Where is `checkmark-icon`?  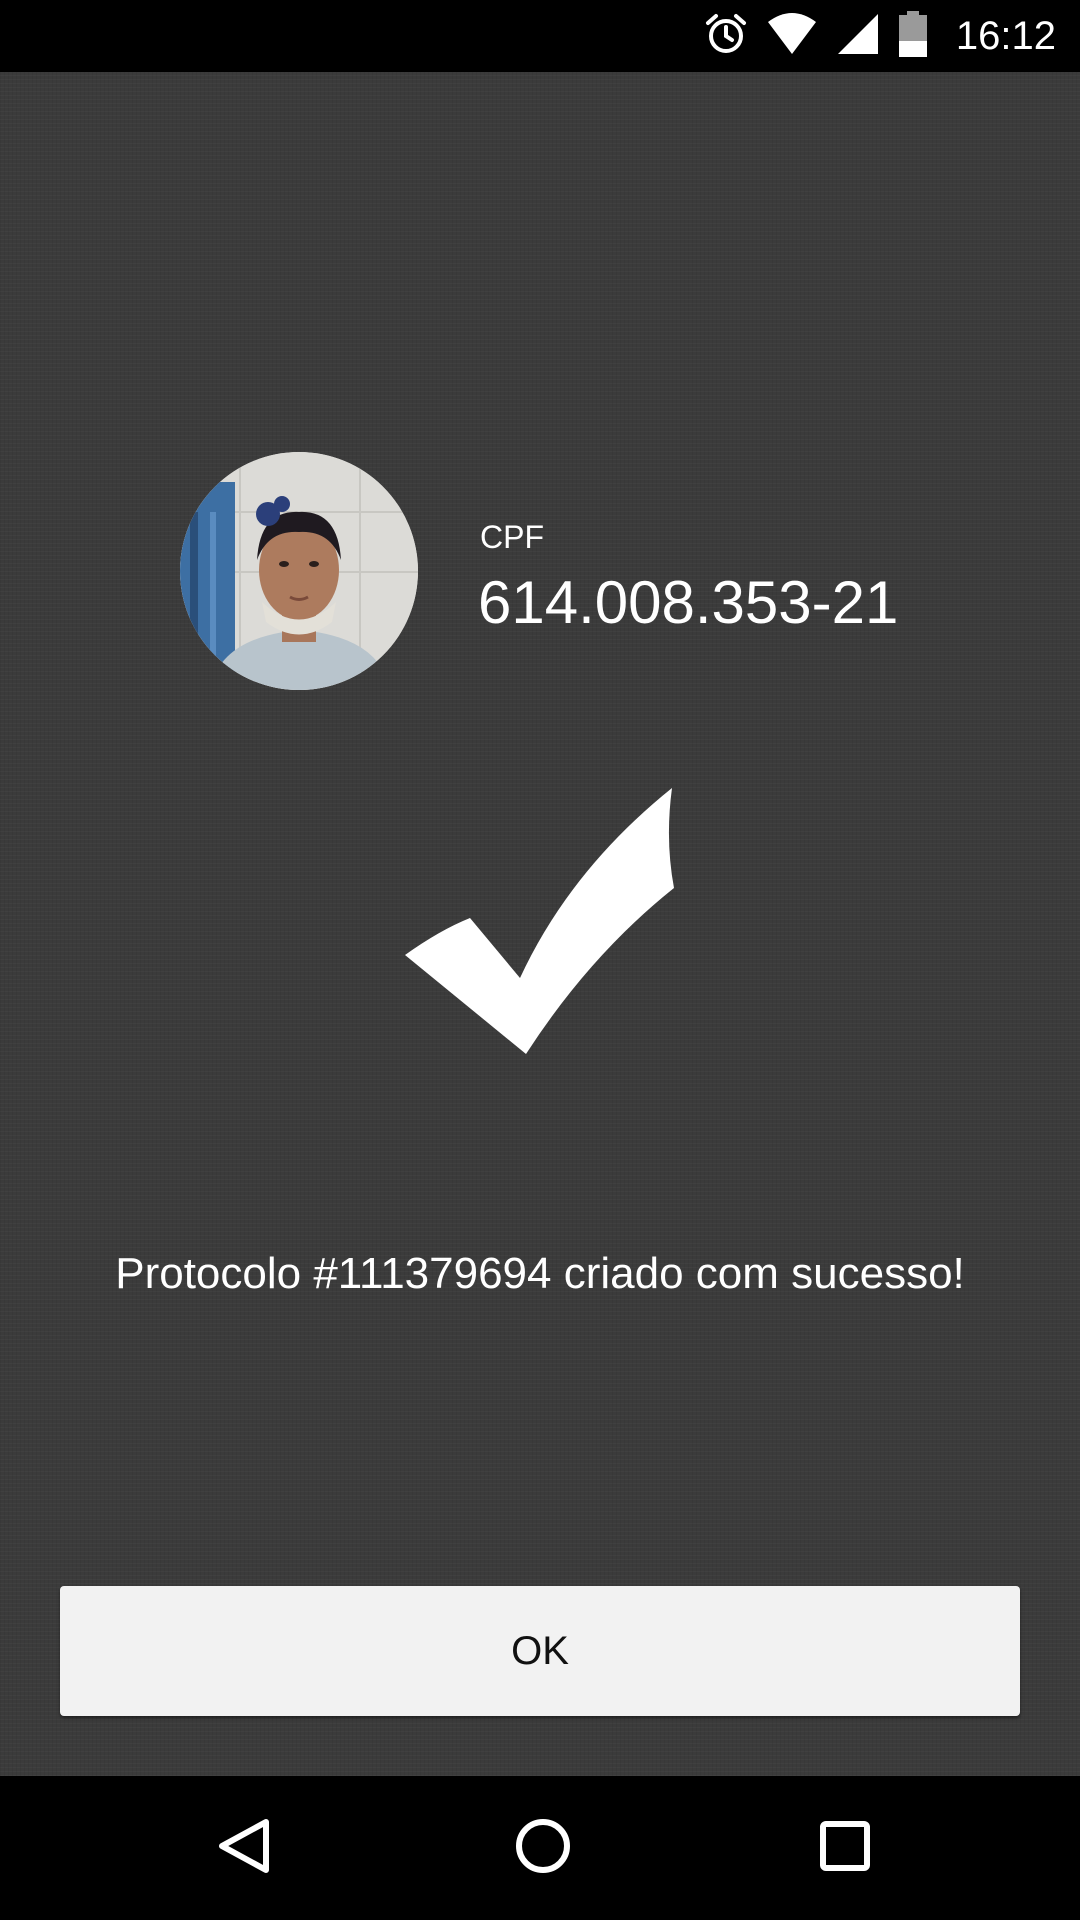
checkmark-icon is located at coordinates (540, 920).